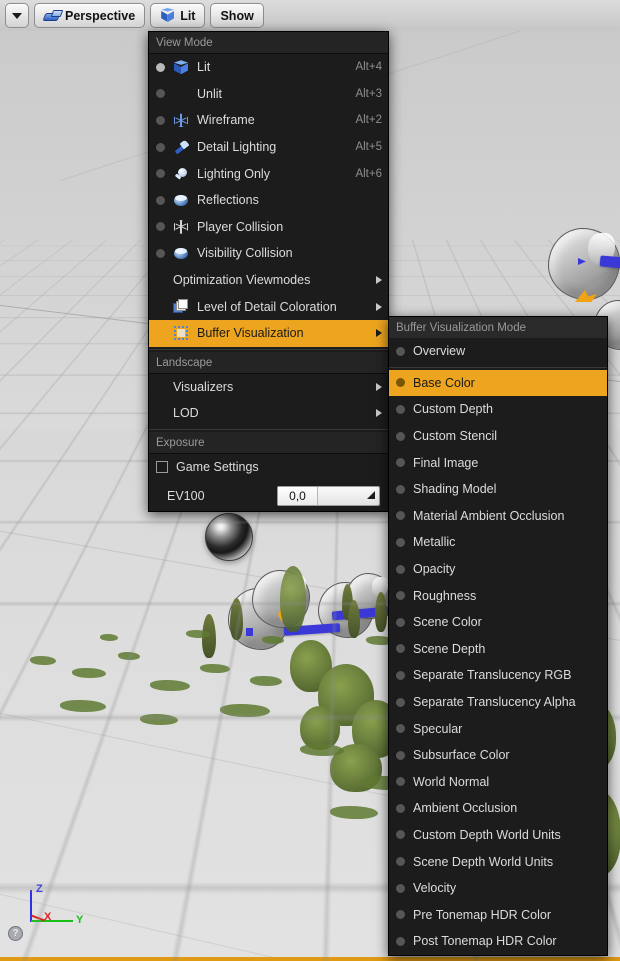  Describe the element at coordinates (482, 914) in the screenshot. I see `menu-item-label: Pre Tonemap HDR Color` at that location.